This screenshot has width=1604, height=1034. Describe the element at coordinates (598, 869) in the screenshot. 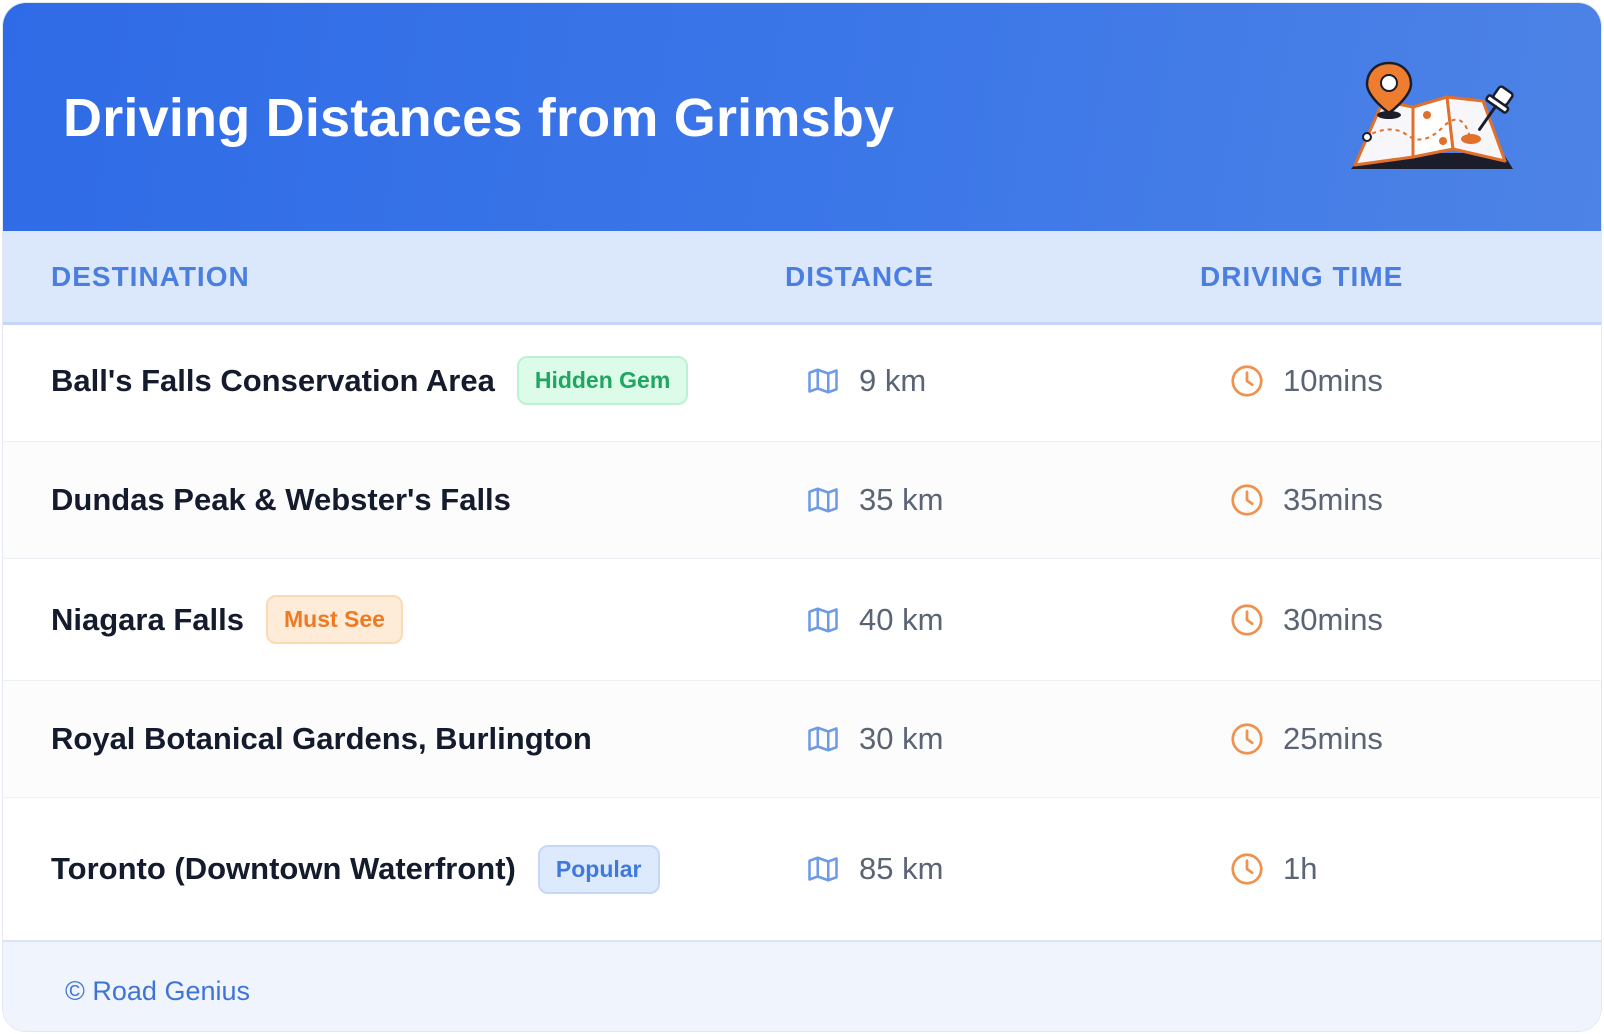

I see `popular-badge: Popular` at that location.